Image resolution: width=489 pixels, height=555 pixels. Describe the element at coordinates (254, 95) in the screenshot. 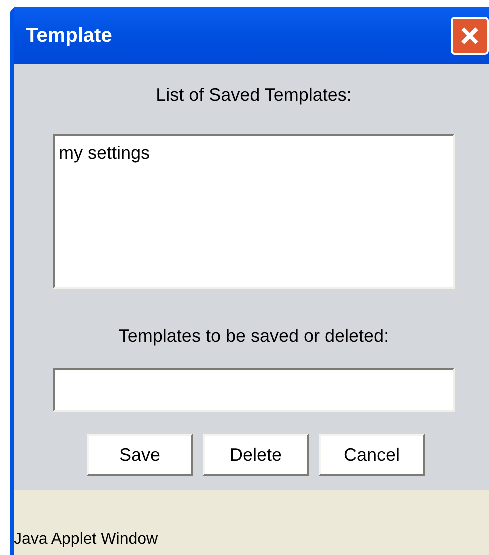

I see `list-label: List of Saved Templates:` at that location.